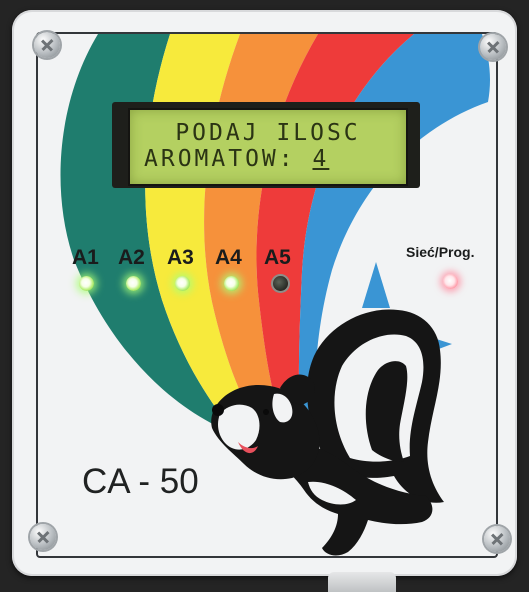 The height and width of the screenshot is (592, 529). What do you see at coordinates (180, 257) in the screenshot?
I see `channel-label-a3: A3` at bounding box center [180, 257].